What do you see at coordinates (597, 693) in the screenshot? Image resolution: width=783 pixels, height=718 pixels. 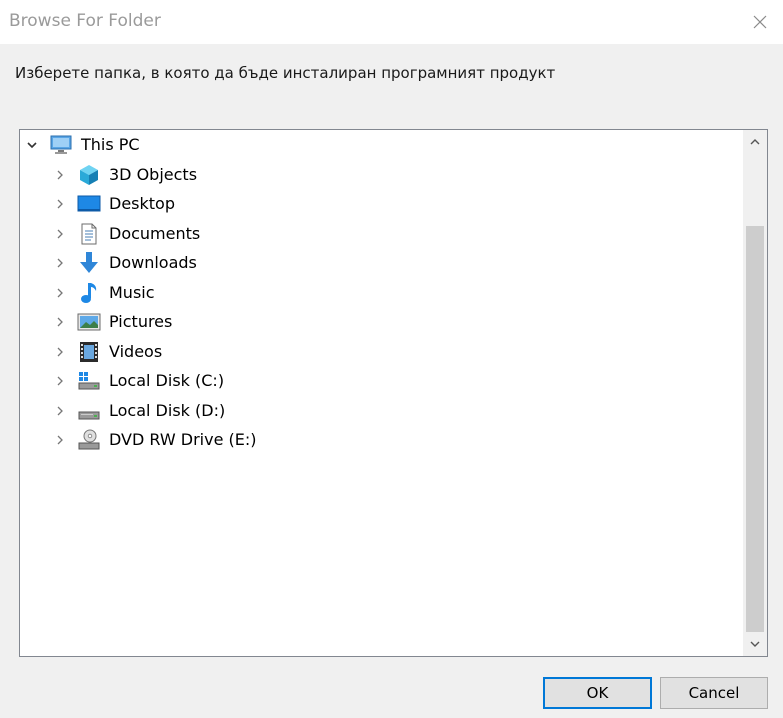 I see `ok-button: OK` at bounding box center [597, 693].